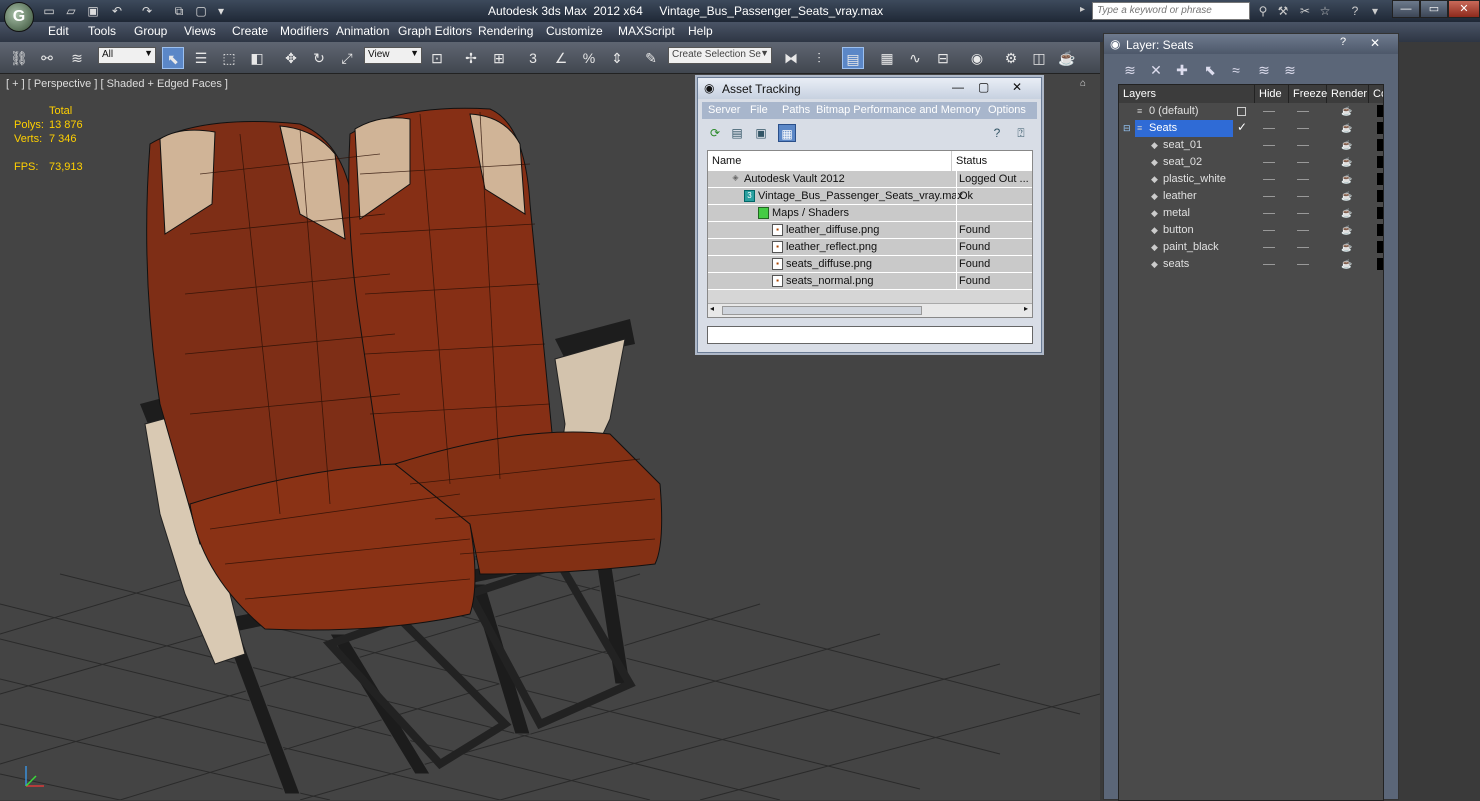 This screenshot has width=1480, height=801. I want to click on align-icon: ⫶, so click(819, 58).